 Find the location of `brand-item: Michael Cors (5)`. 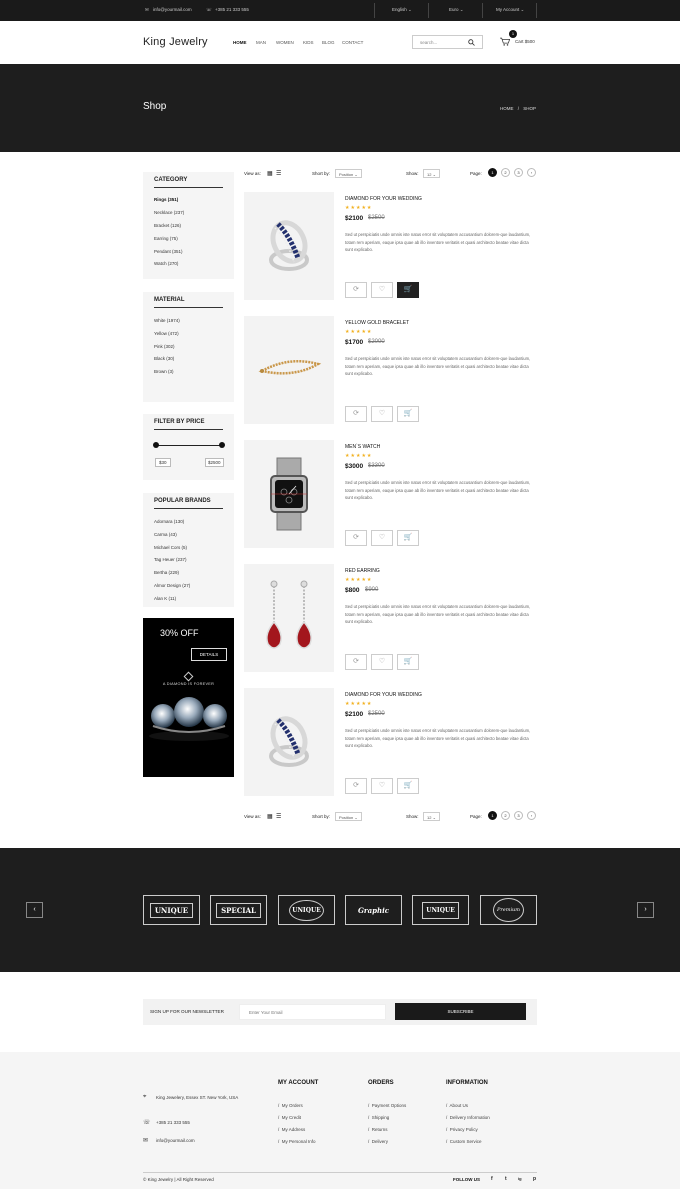

brand-item: Michael Cors (5) is located at coordinates (170, 547).